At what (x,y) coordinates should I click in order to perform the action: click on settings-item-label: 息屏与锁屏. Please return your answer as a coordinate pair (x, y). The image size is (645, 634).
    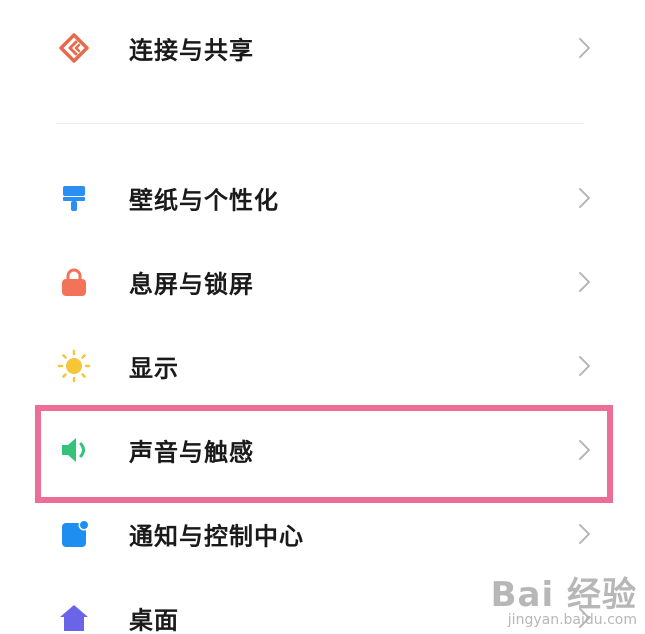
    Looking at the image, I should click on (191, 284).